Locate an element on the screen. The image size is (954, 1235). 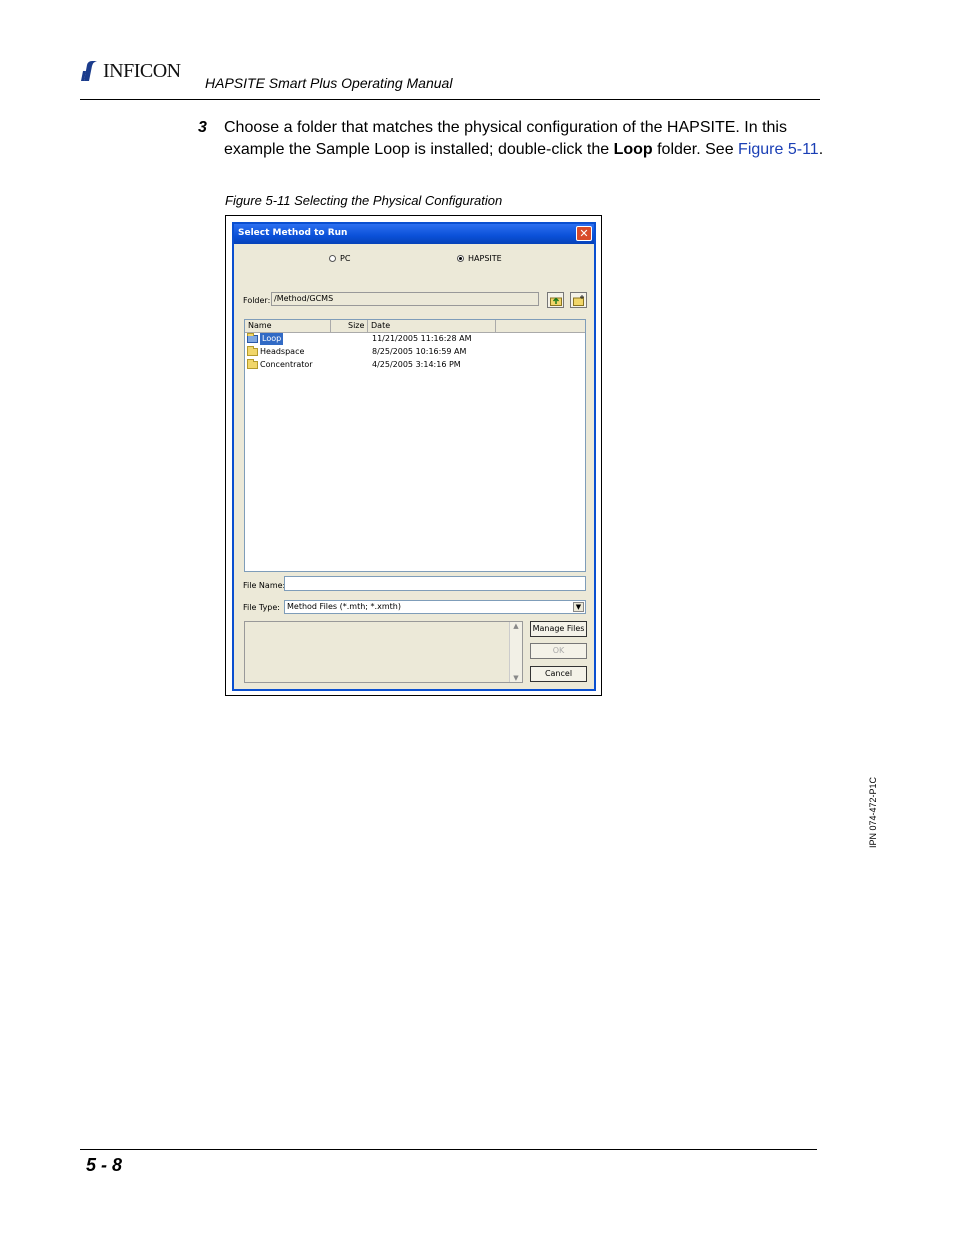
radio-pc-icon is located at coordinates (332, 258).